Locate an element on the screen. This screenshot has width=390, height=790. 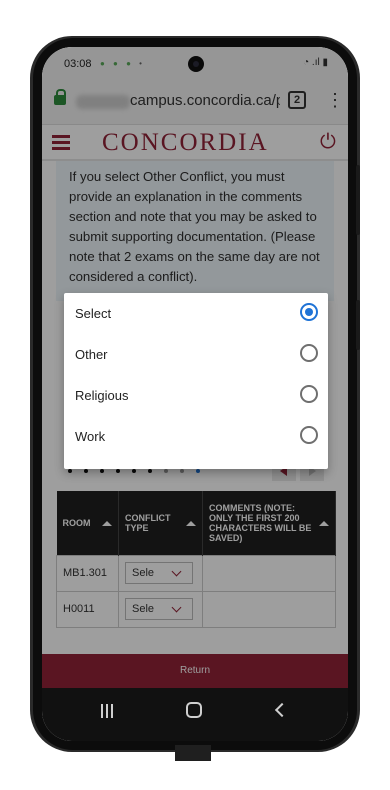
phone-stand is located at coordinates (193, 753).